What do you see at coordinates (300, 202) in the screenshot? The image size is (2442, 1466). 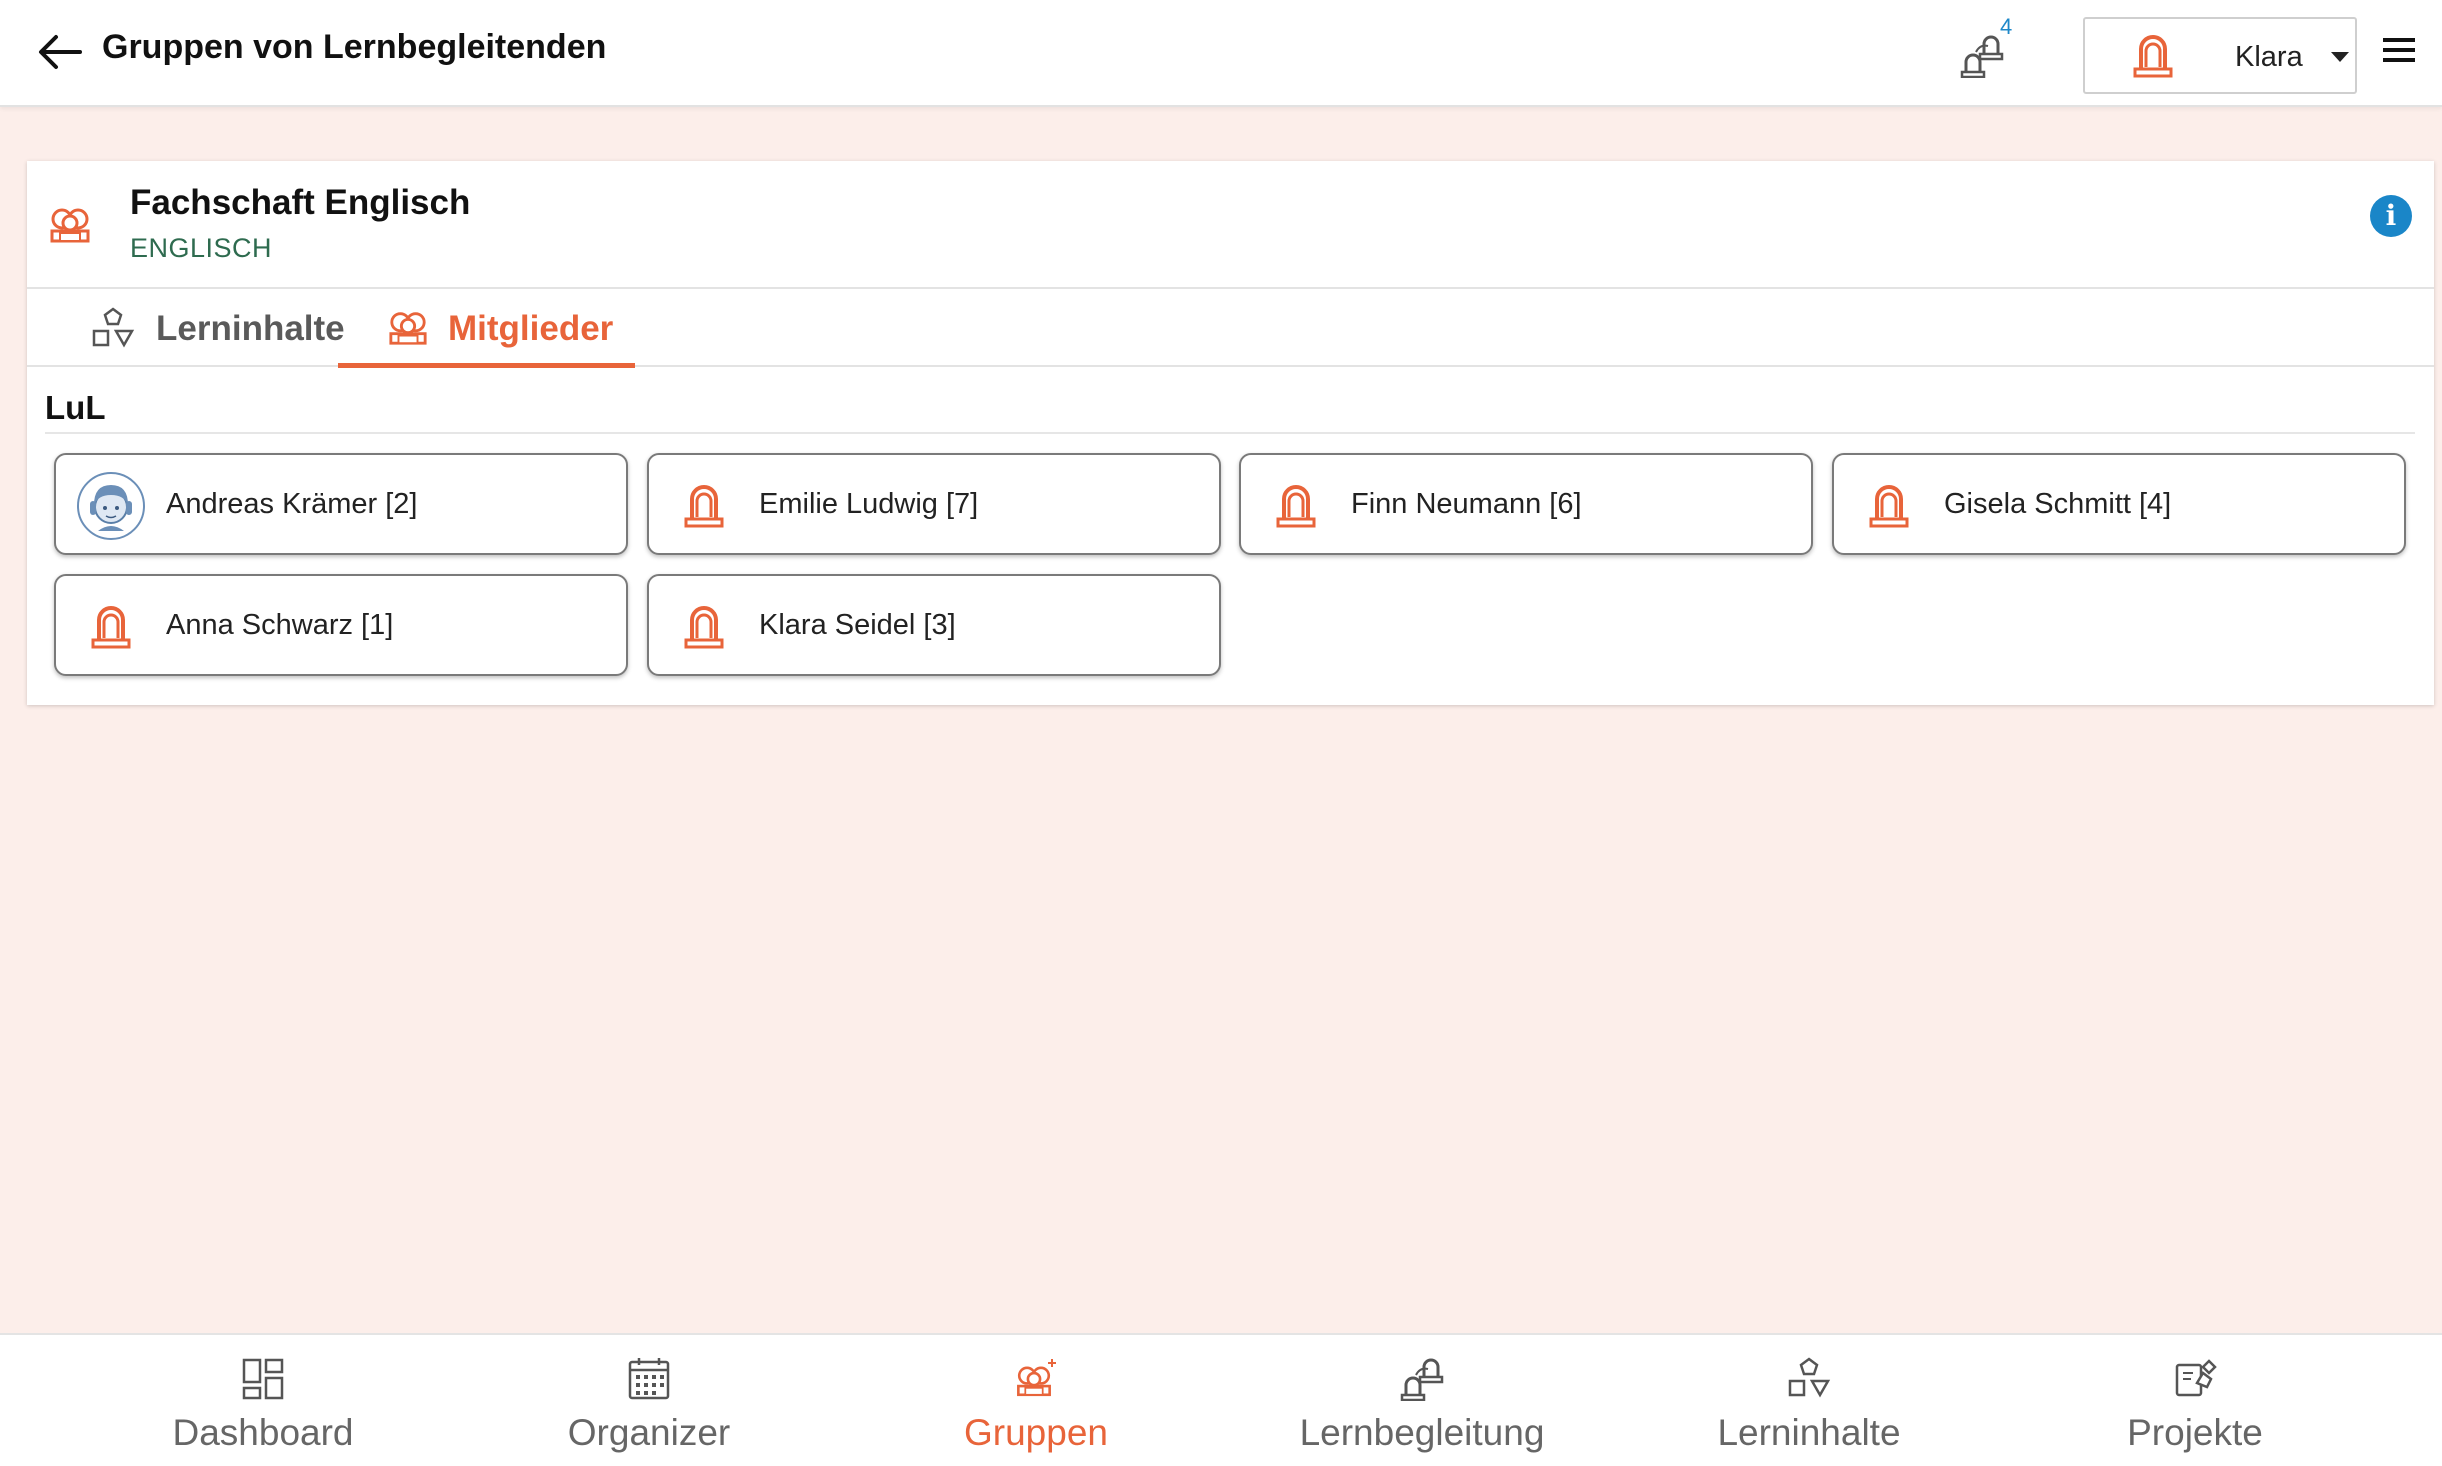 I see `group-title: Fachschaft Englisch` at bounding box center [300, 202].